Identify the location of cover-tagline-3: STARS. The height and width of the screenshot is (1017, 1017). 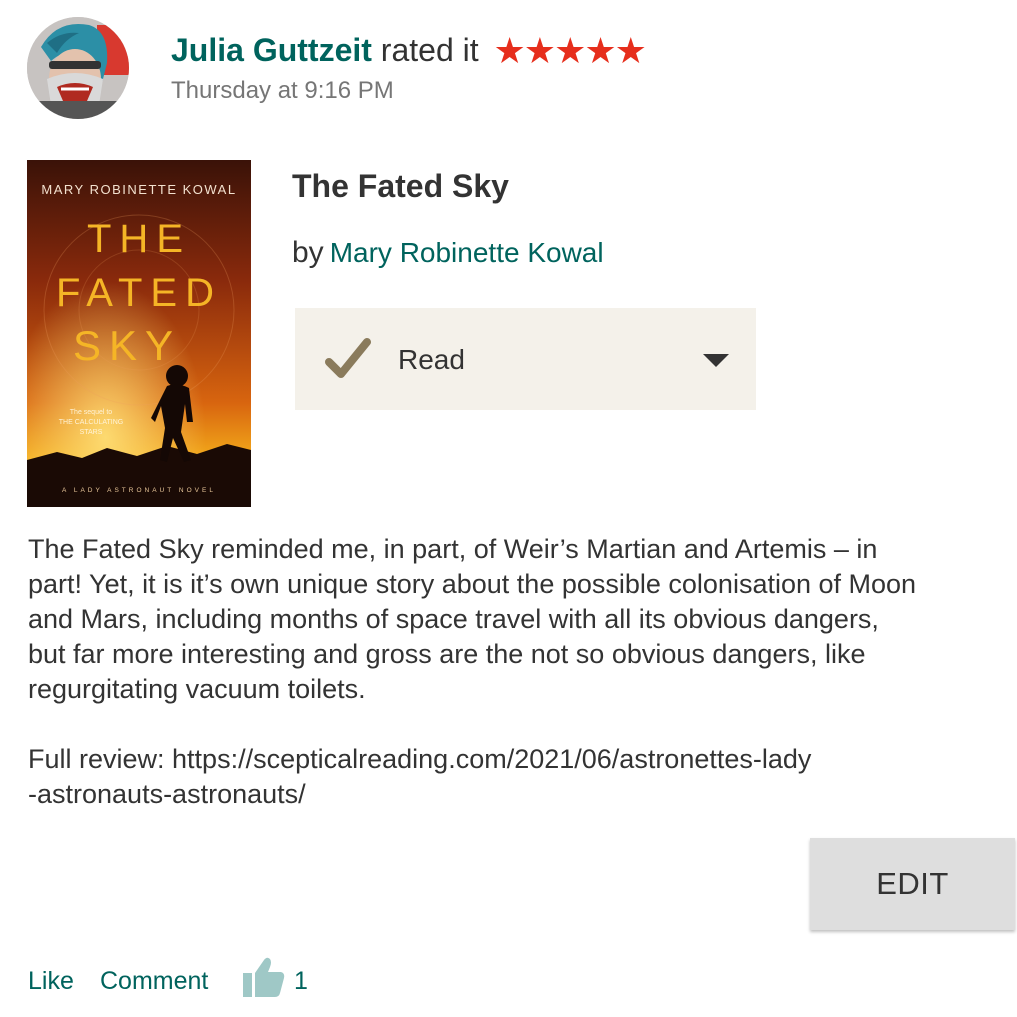
(91, 432).